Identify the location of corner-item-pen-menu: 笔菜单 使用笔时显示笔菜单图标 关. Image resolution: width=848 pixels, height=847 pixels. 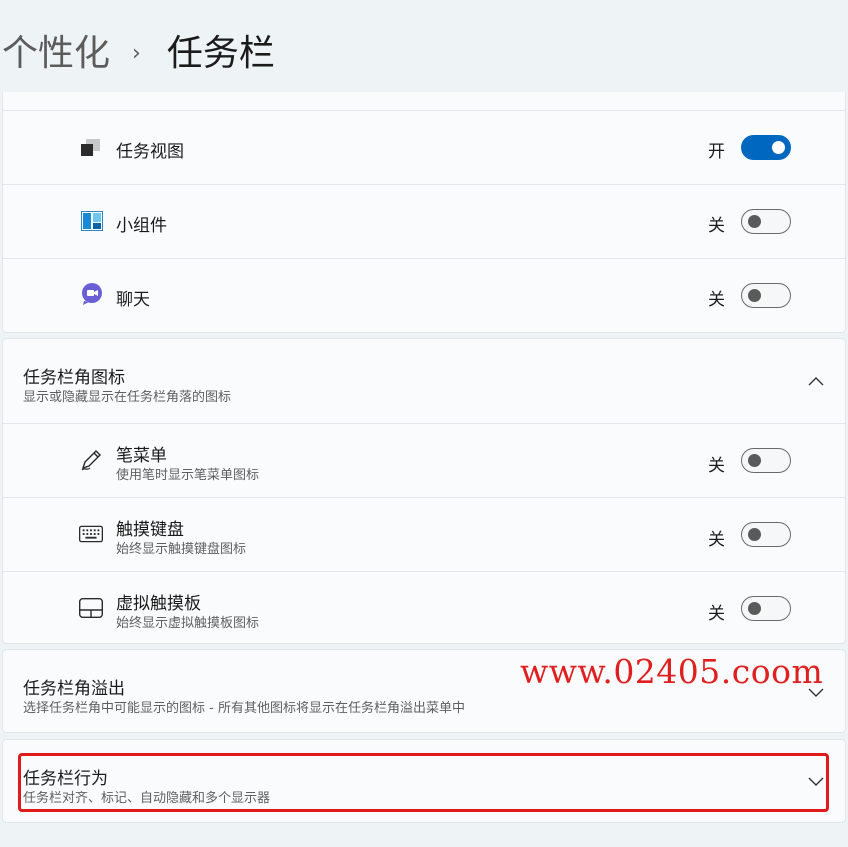
(424, 460).